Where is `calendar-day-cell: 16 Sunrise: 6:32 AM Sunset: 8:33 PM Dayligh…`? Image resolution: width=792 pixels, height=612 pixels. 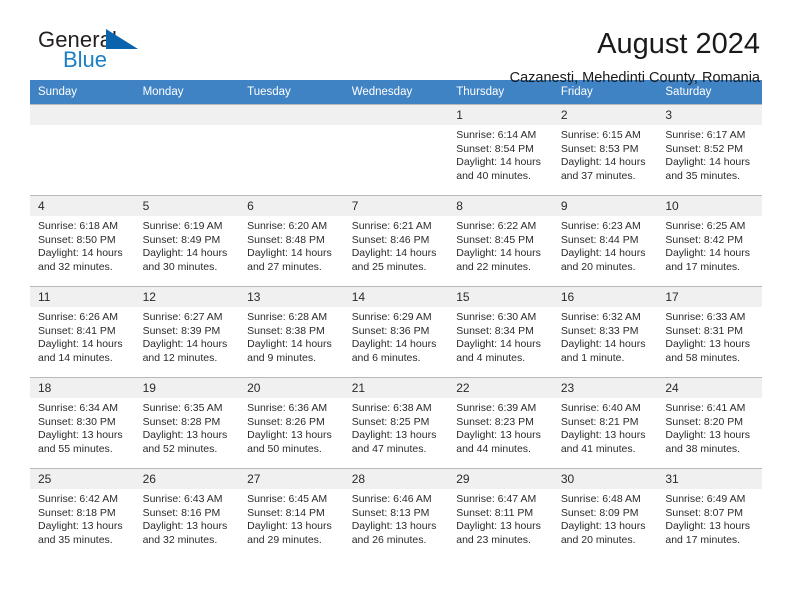
calendar-day-cell: 16 Sunrise: 6:32 AM Sunset: 8:33 PM Dayligh… is located at coordinates (605, 332).